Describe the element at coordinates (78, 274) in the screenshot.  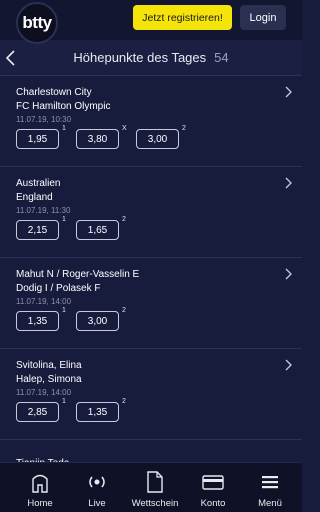
I see `home-team: Mahut N / Roger-Vasselin E` at that location.